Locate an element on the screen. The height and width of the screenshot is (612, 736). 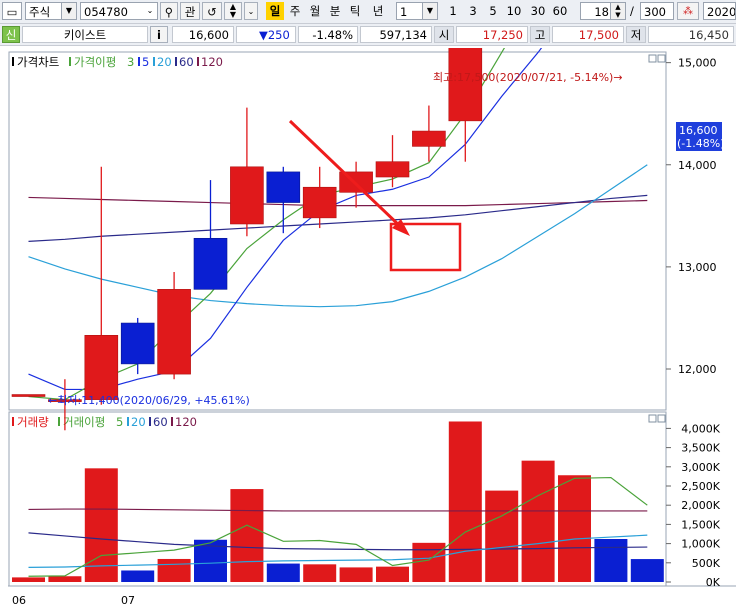
price-tag-value: 16,600 is located at coordinates (698, 130).